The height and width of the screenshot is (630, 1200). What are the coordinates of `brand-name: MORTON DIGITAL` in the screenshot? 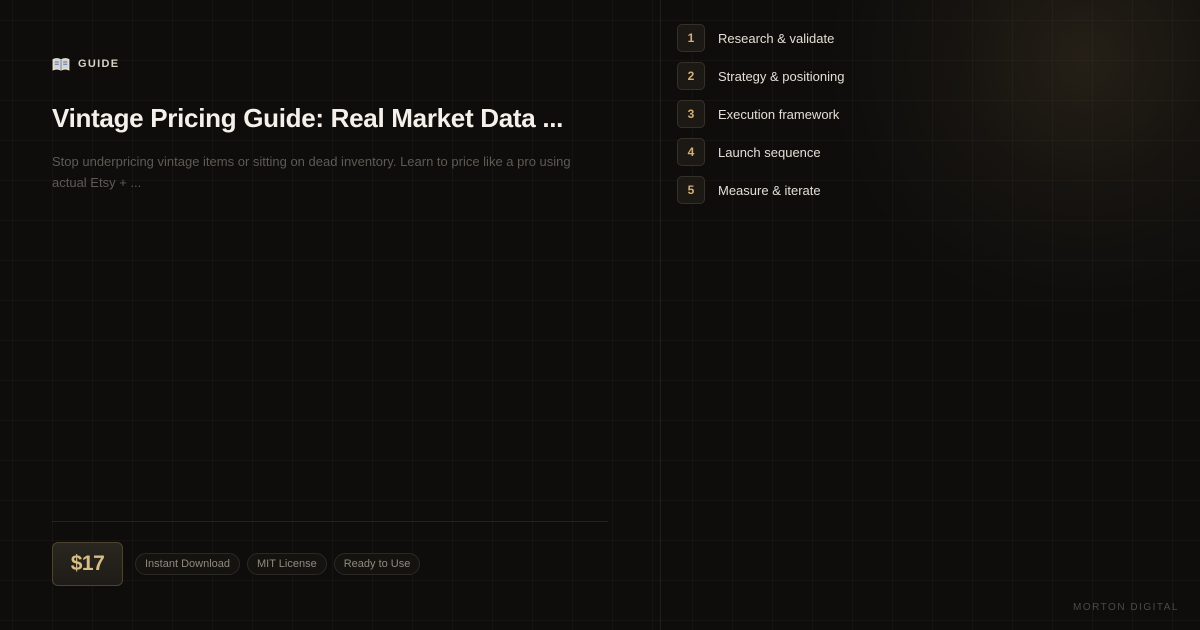 It's located at (1125, 607).